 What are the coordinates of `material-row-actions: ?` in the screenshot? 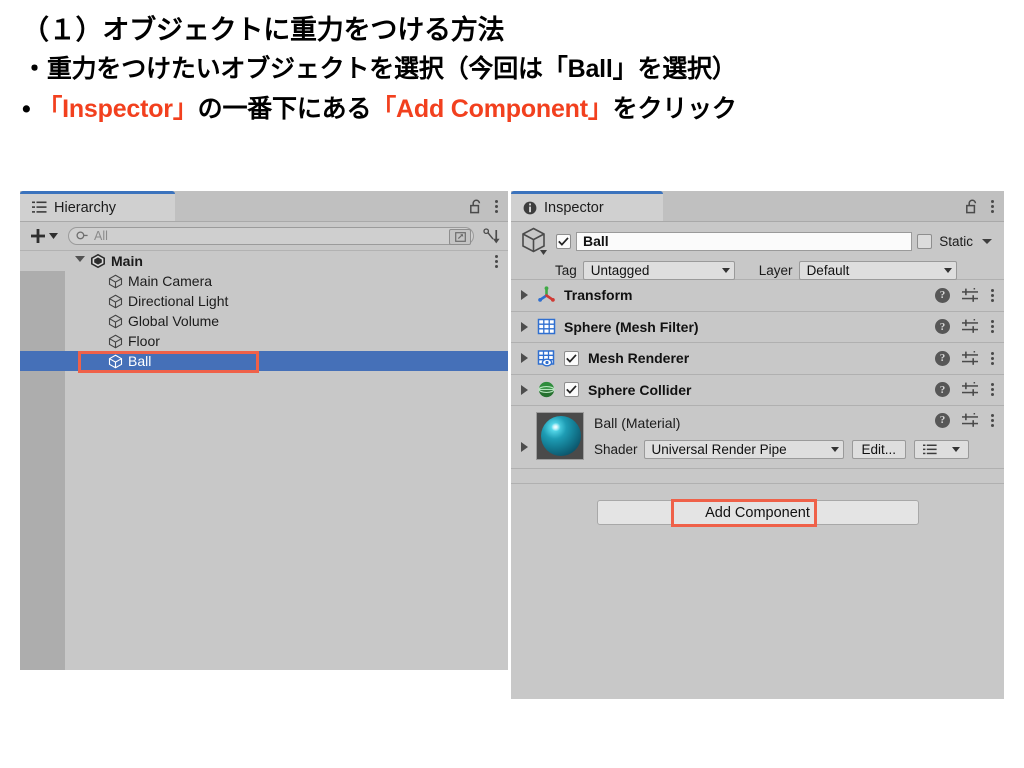 It's located at (964, 420).